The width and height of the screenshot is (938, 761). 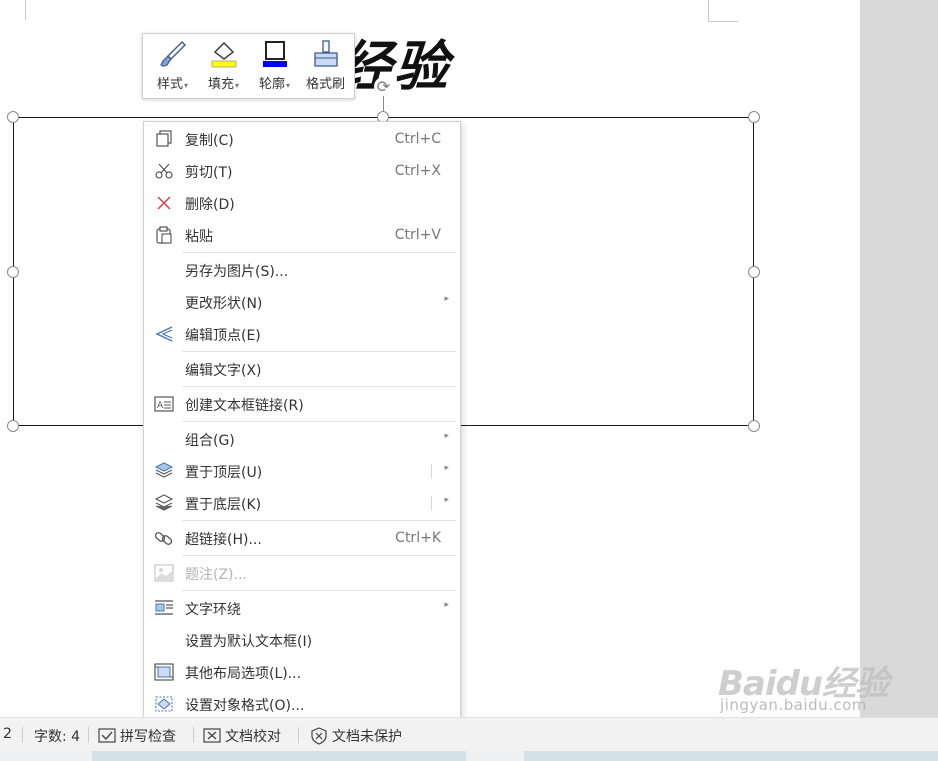 What do you see at coordinates (302, 608) in the screenshot?
I see `menu-item-text-wrap: 文字环绕 ▸` at bounding box center [302, 608].